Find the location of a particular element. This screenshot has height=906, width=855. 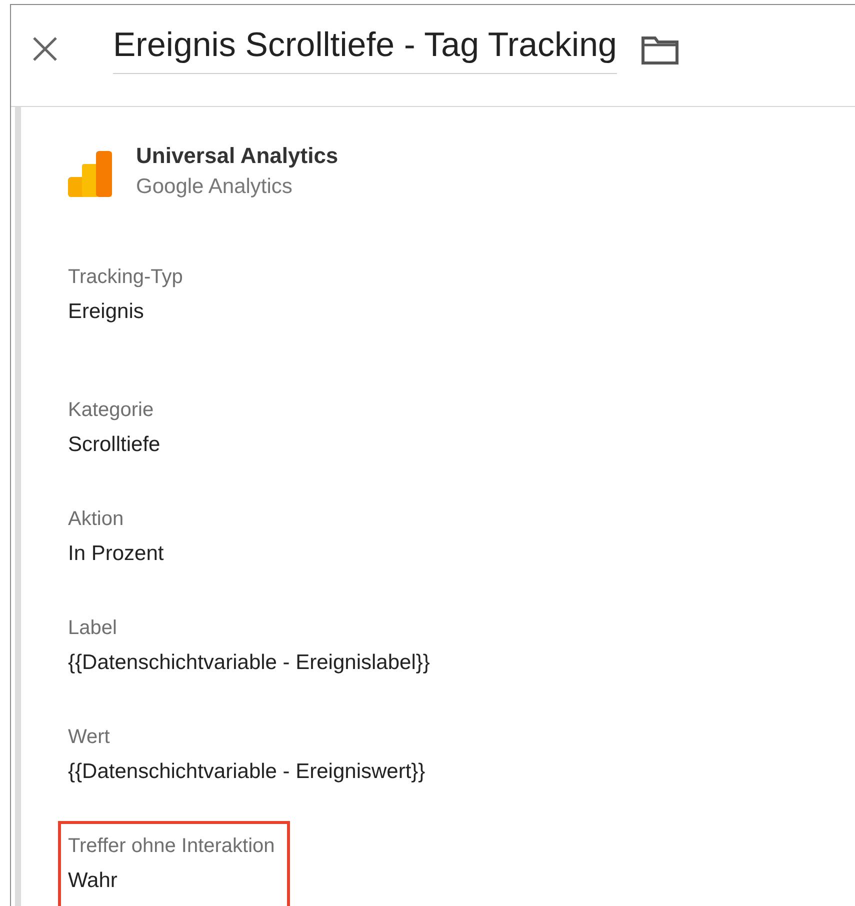

folder-button is located at coordinates (659, 50).